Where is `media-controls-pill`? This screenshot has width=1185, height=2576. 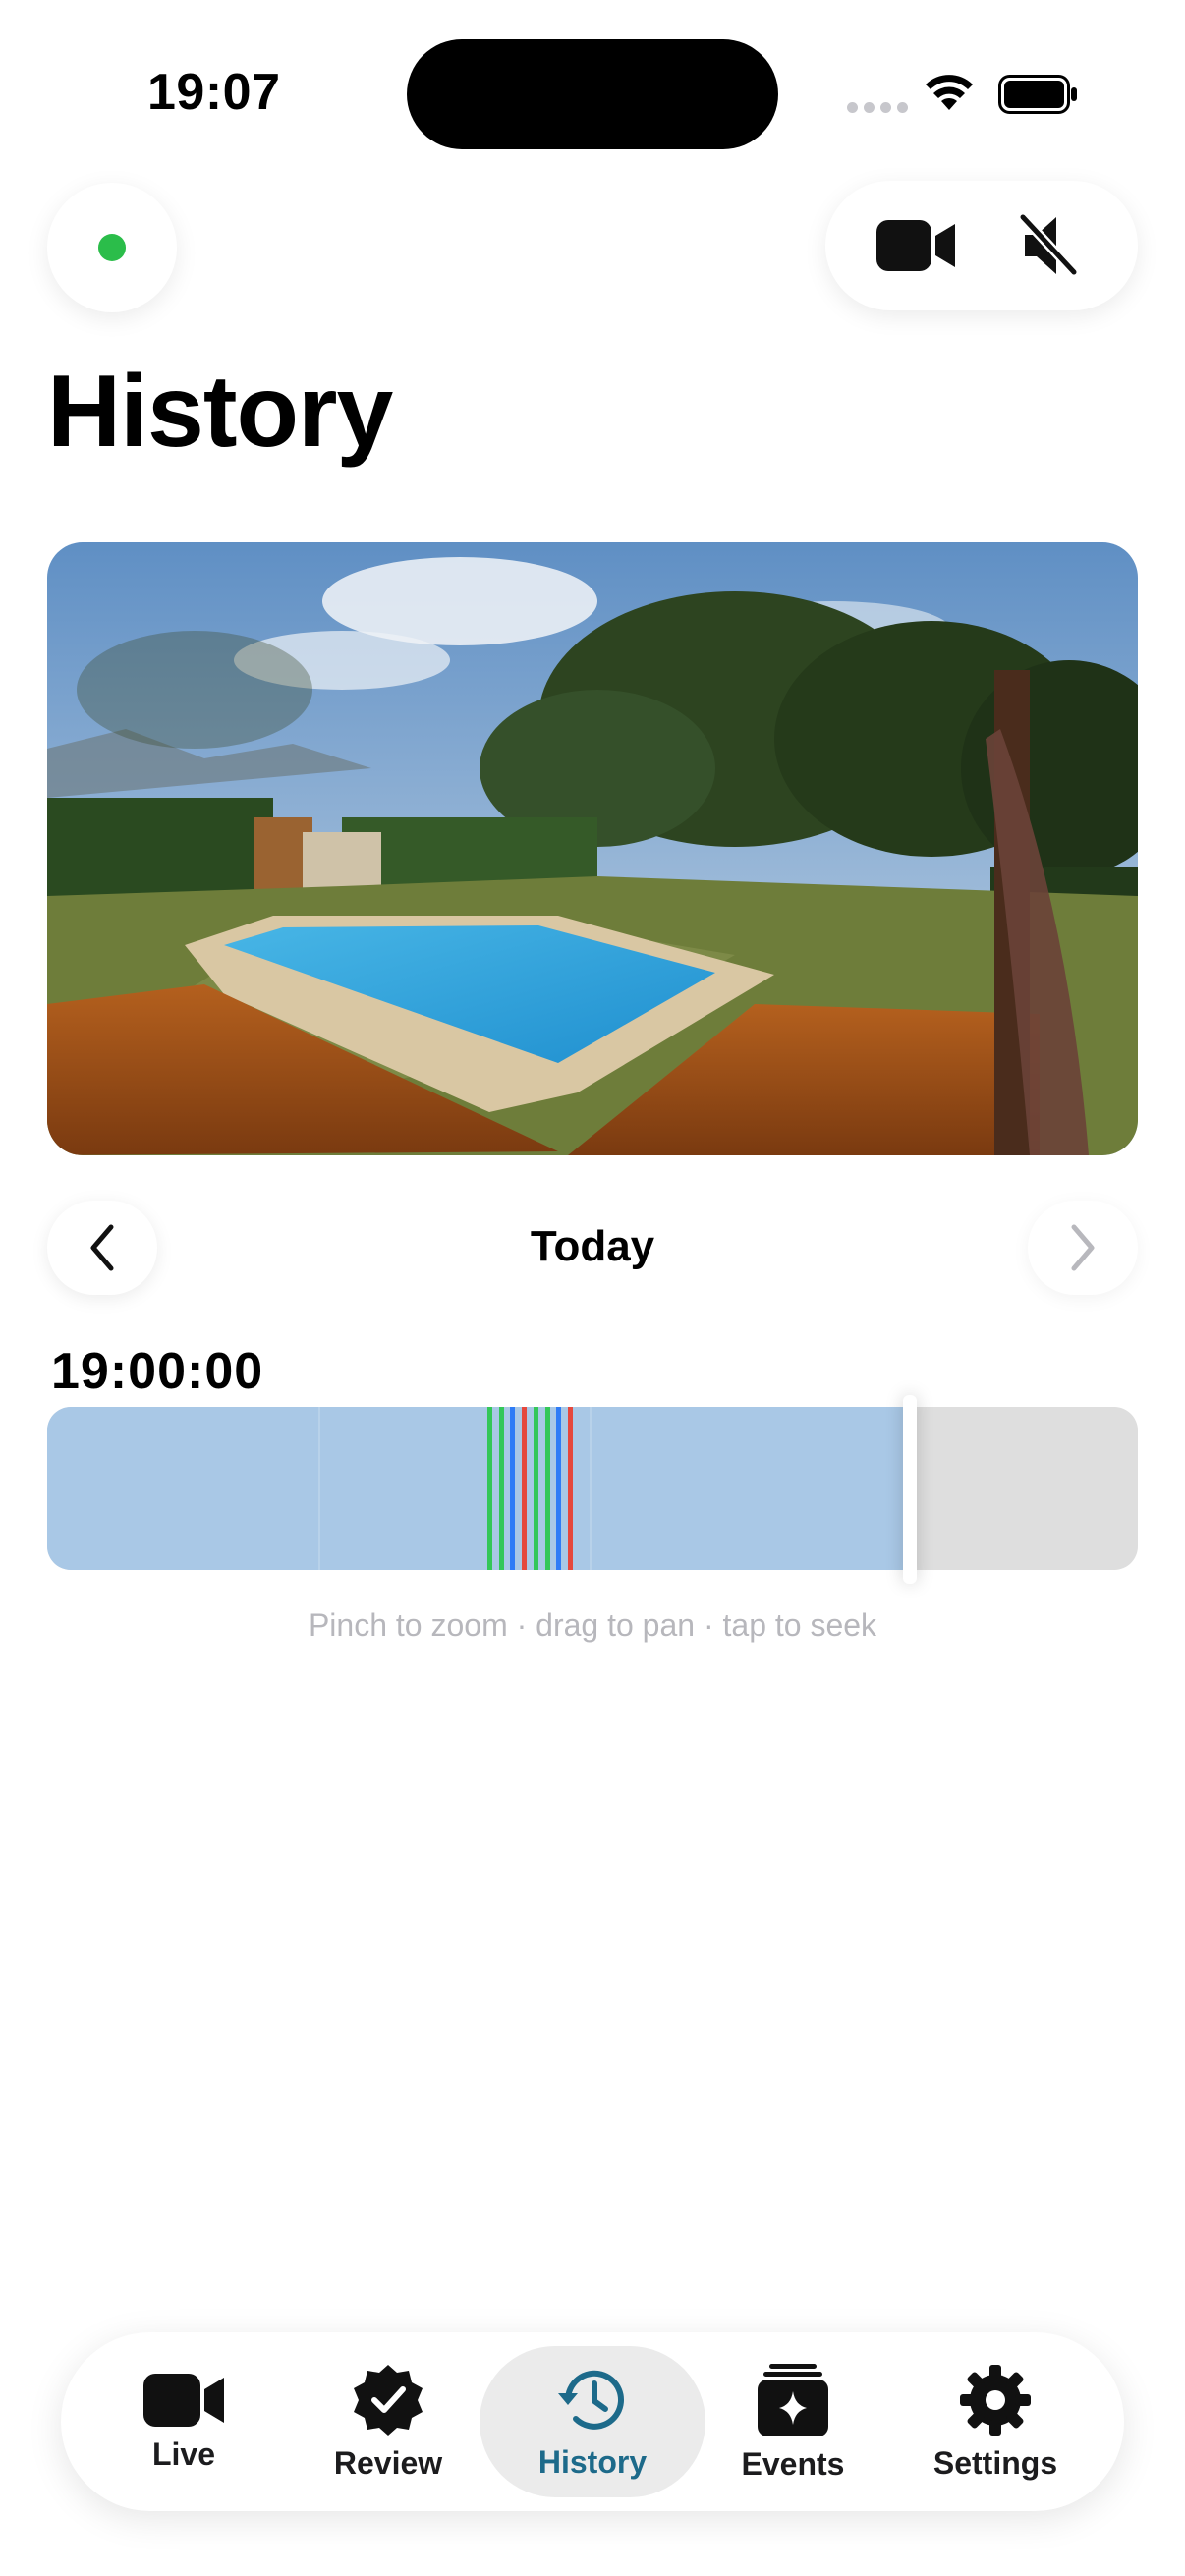
media-controls-pill is located at coordinates (982, 245).